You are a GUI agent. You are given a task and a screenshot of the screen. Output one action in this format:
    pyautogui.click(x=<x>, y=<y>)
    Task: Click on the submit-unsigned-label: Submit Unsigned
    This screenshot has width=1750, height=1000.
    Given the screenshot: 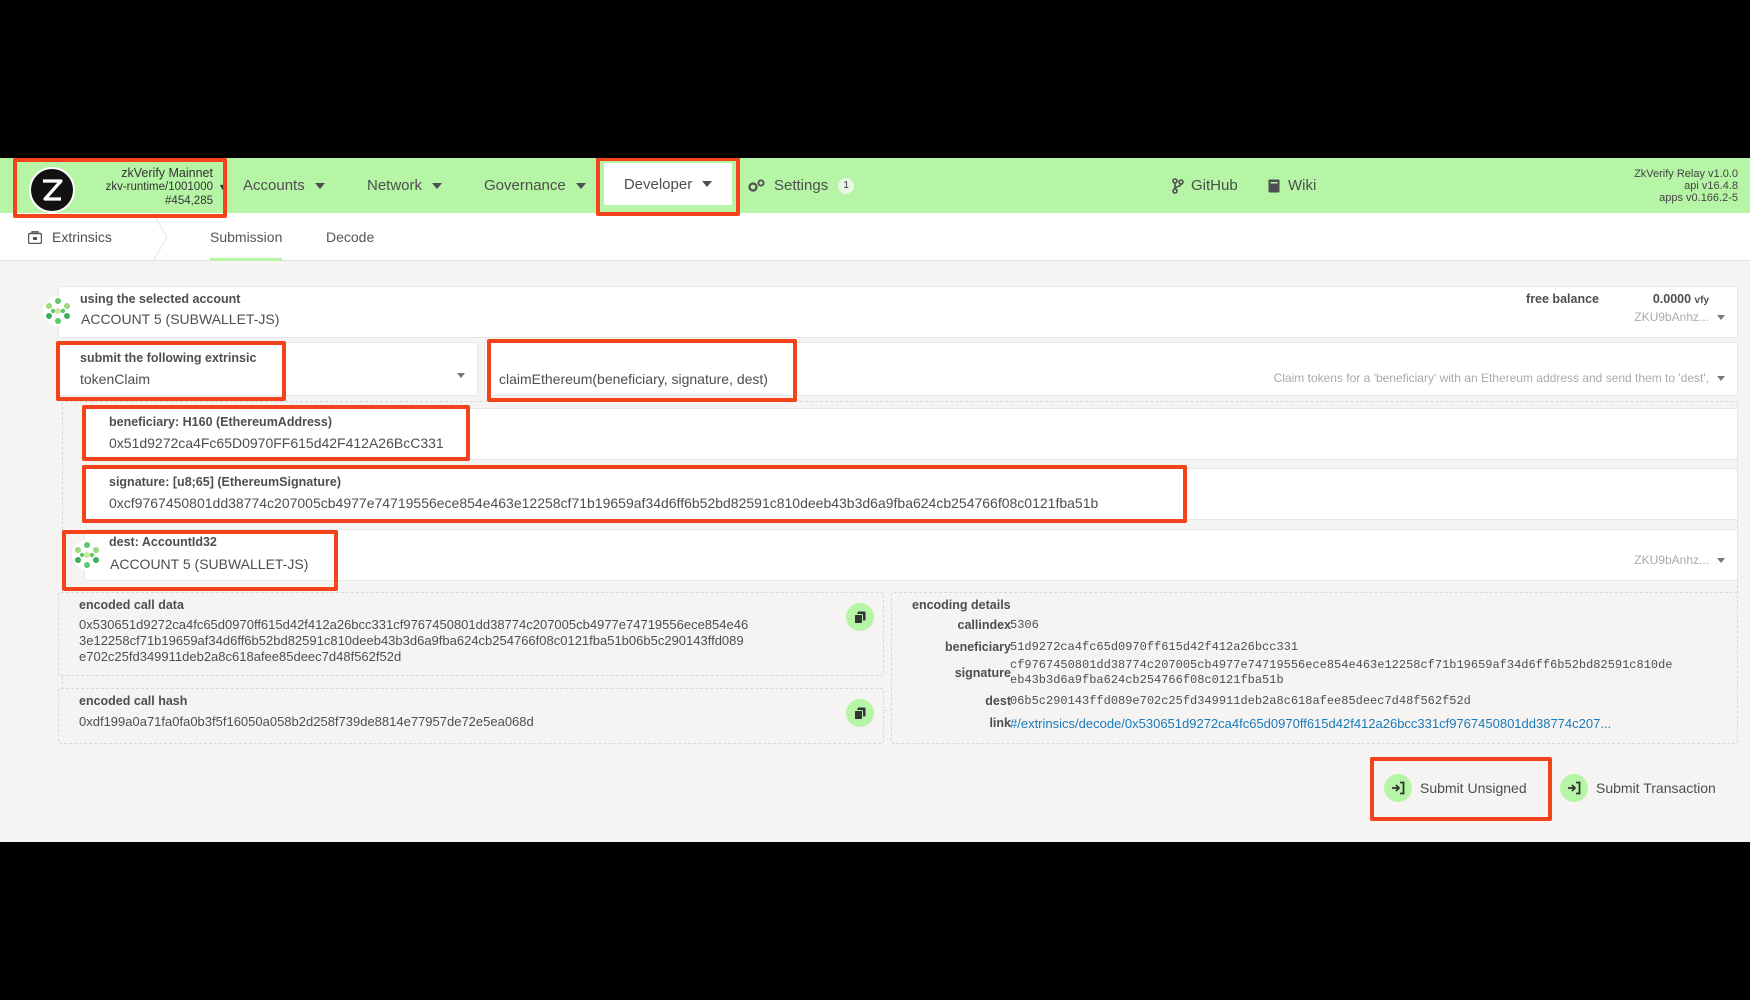 What is the action you would take?
    pyautogui.click(x=1473, y=788)
    